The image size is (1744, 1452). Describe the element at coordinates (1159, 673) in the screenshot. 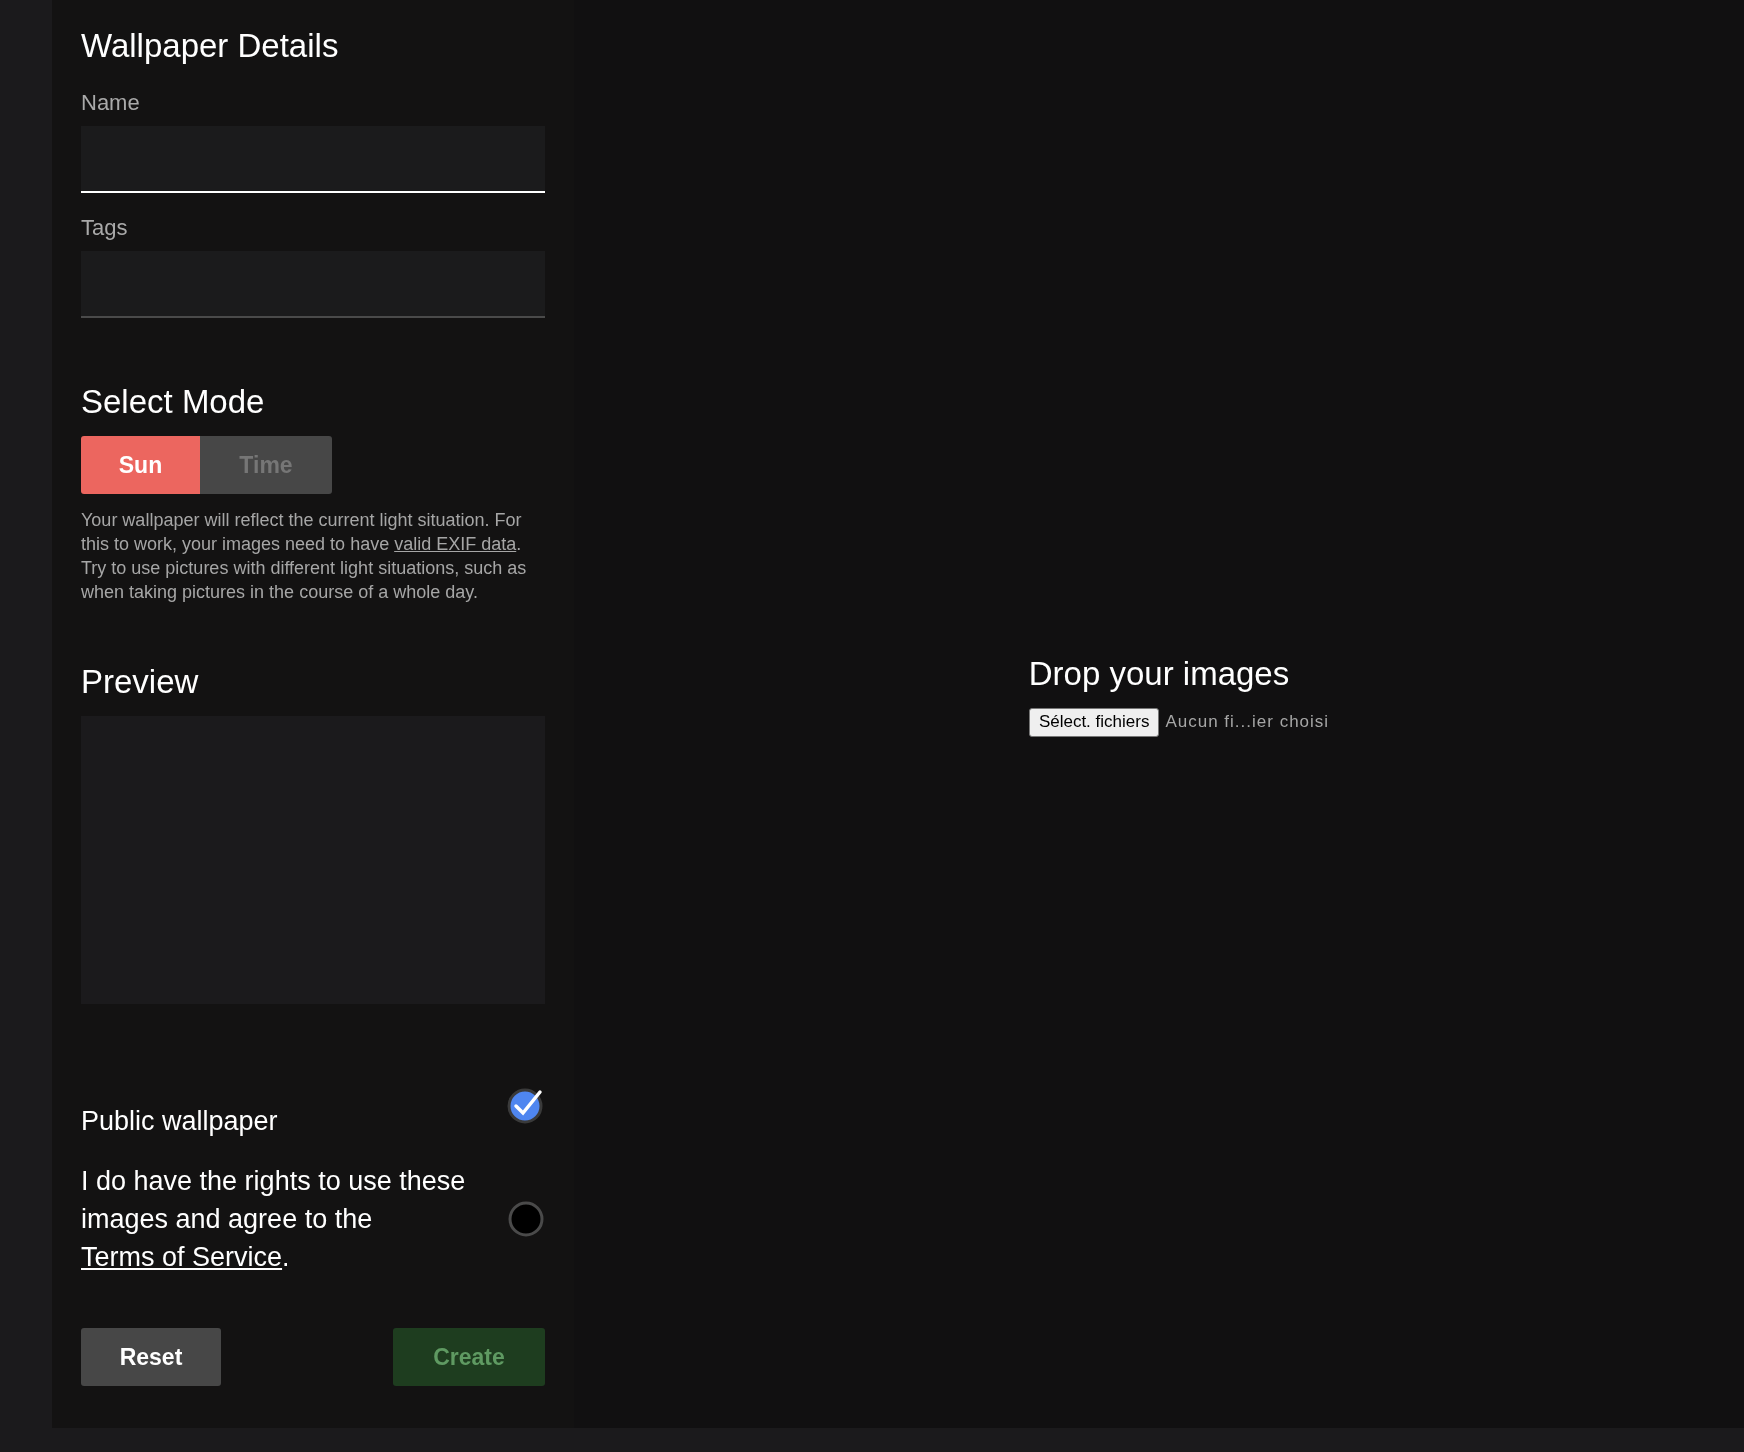

I see `dropzone-heading: Drop your images` at that location.